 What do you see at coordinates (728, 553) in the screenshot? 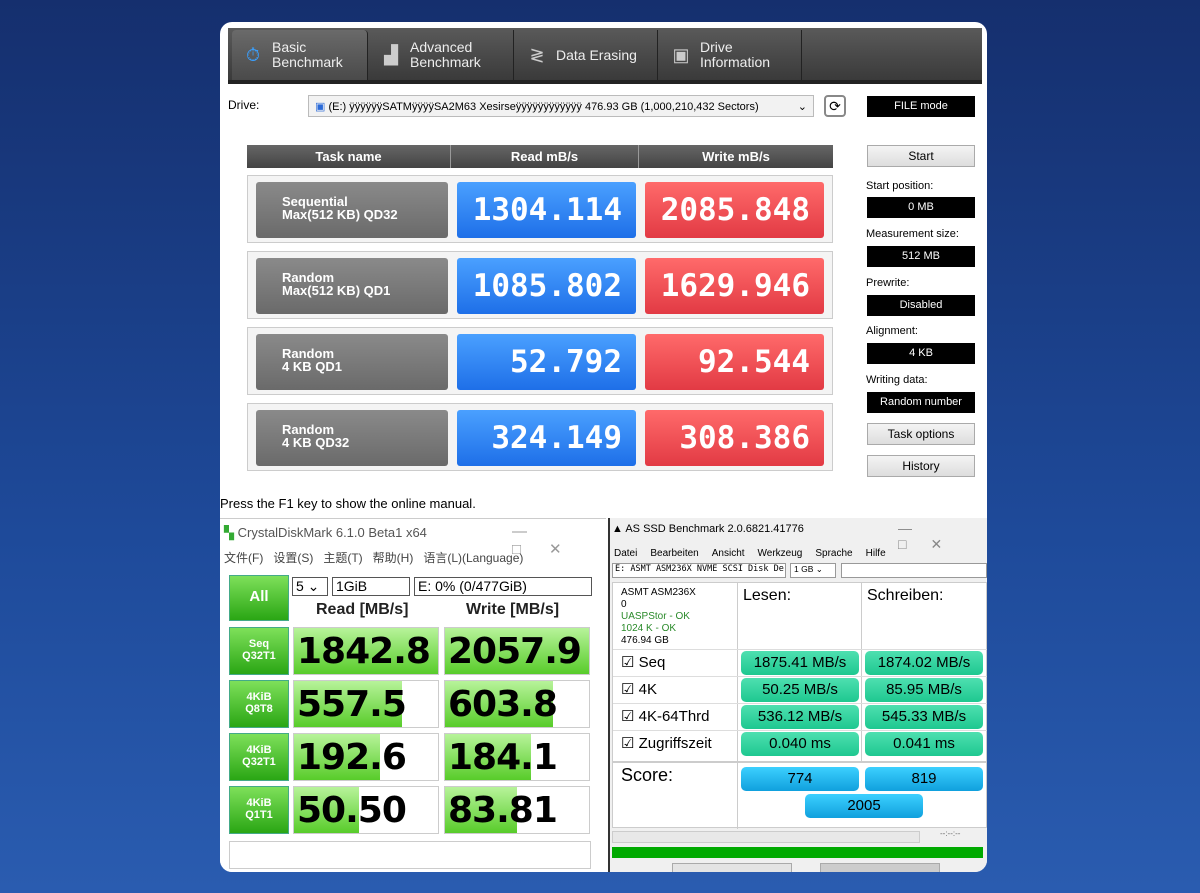
I see `menu-item: Ansicht` at bounding box center [728, 553].